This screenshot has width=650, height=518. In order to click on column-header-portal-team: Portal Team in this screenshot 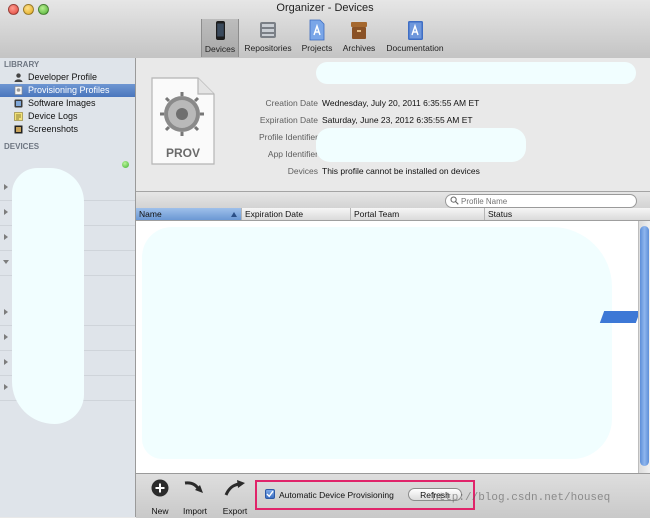, I will do `click(418, 214)`.